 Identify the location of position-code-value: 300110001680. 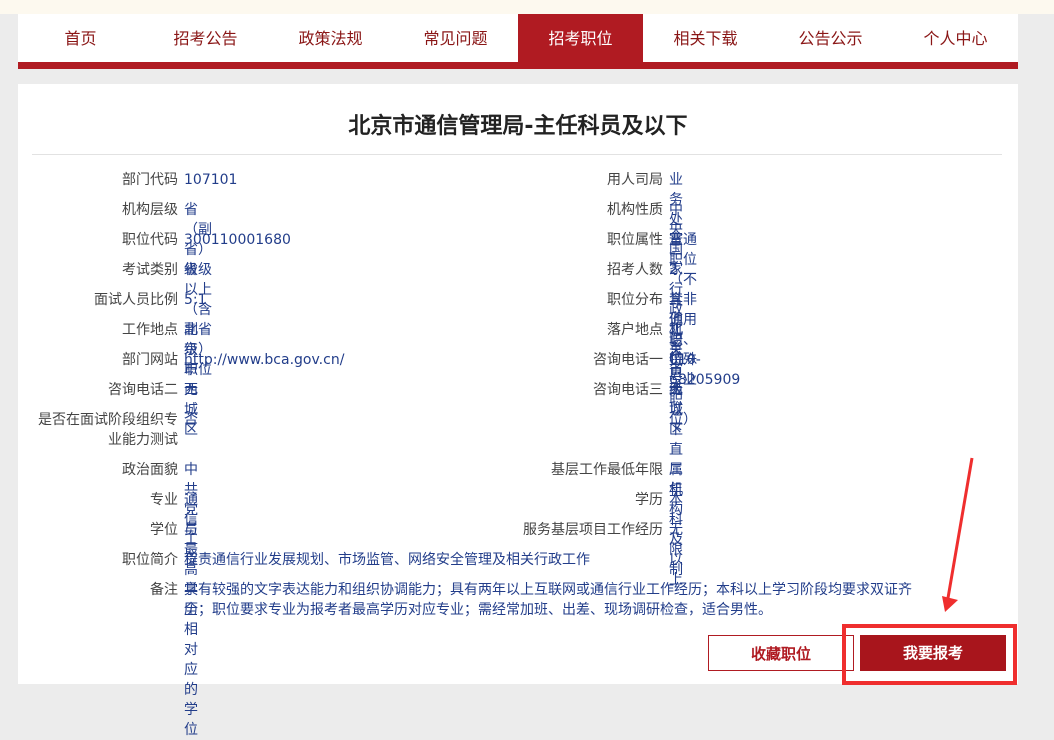
(237, 240).